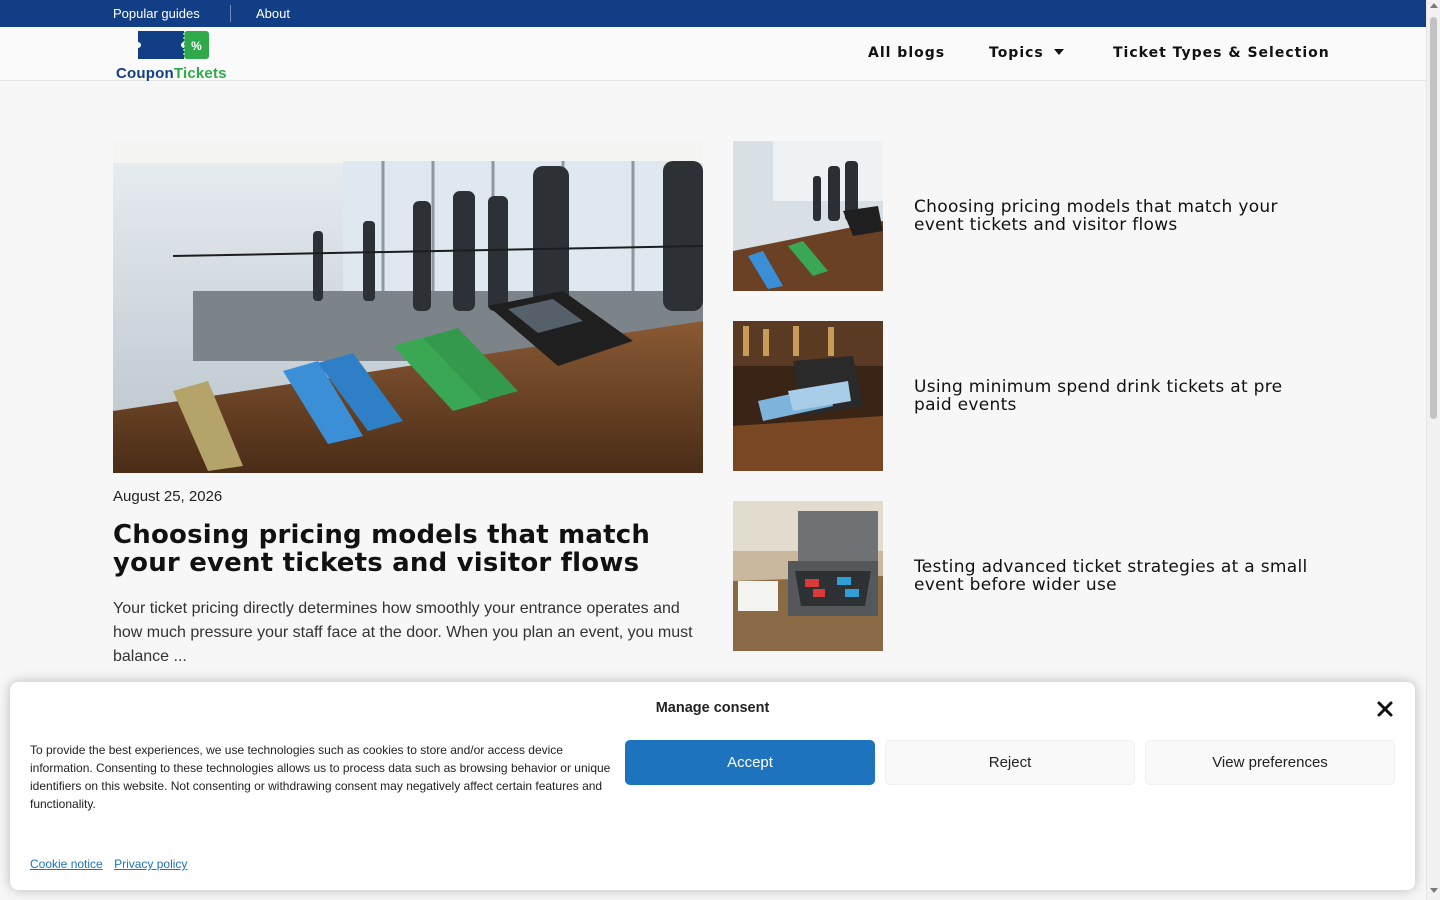 The height and width of the screenshot is (900, 1440). I want to click on chevron-down-icon, so click(1058, 52).